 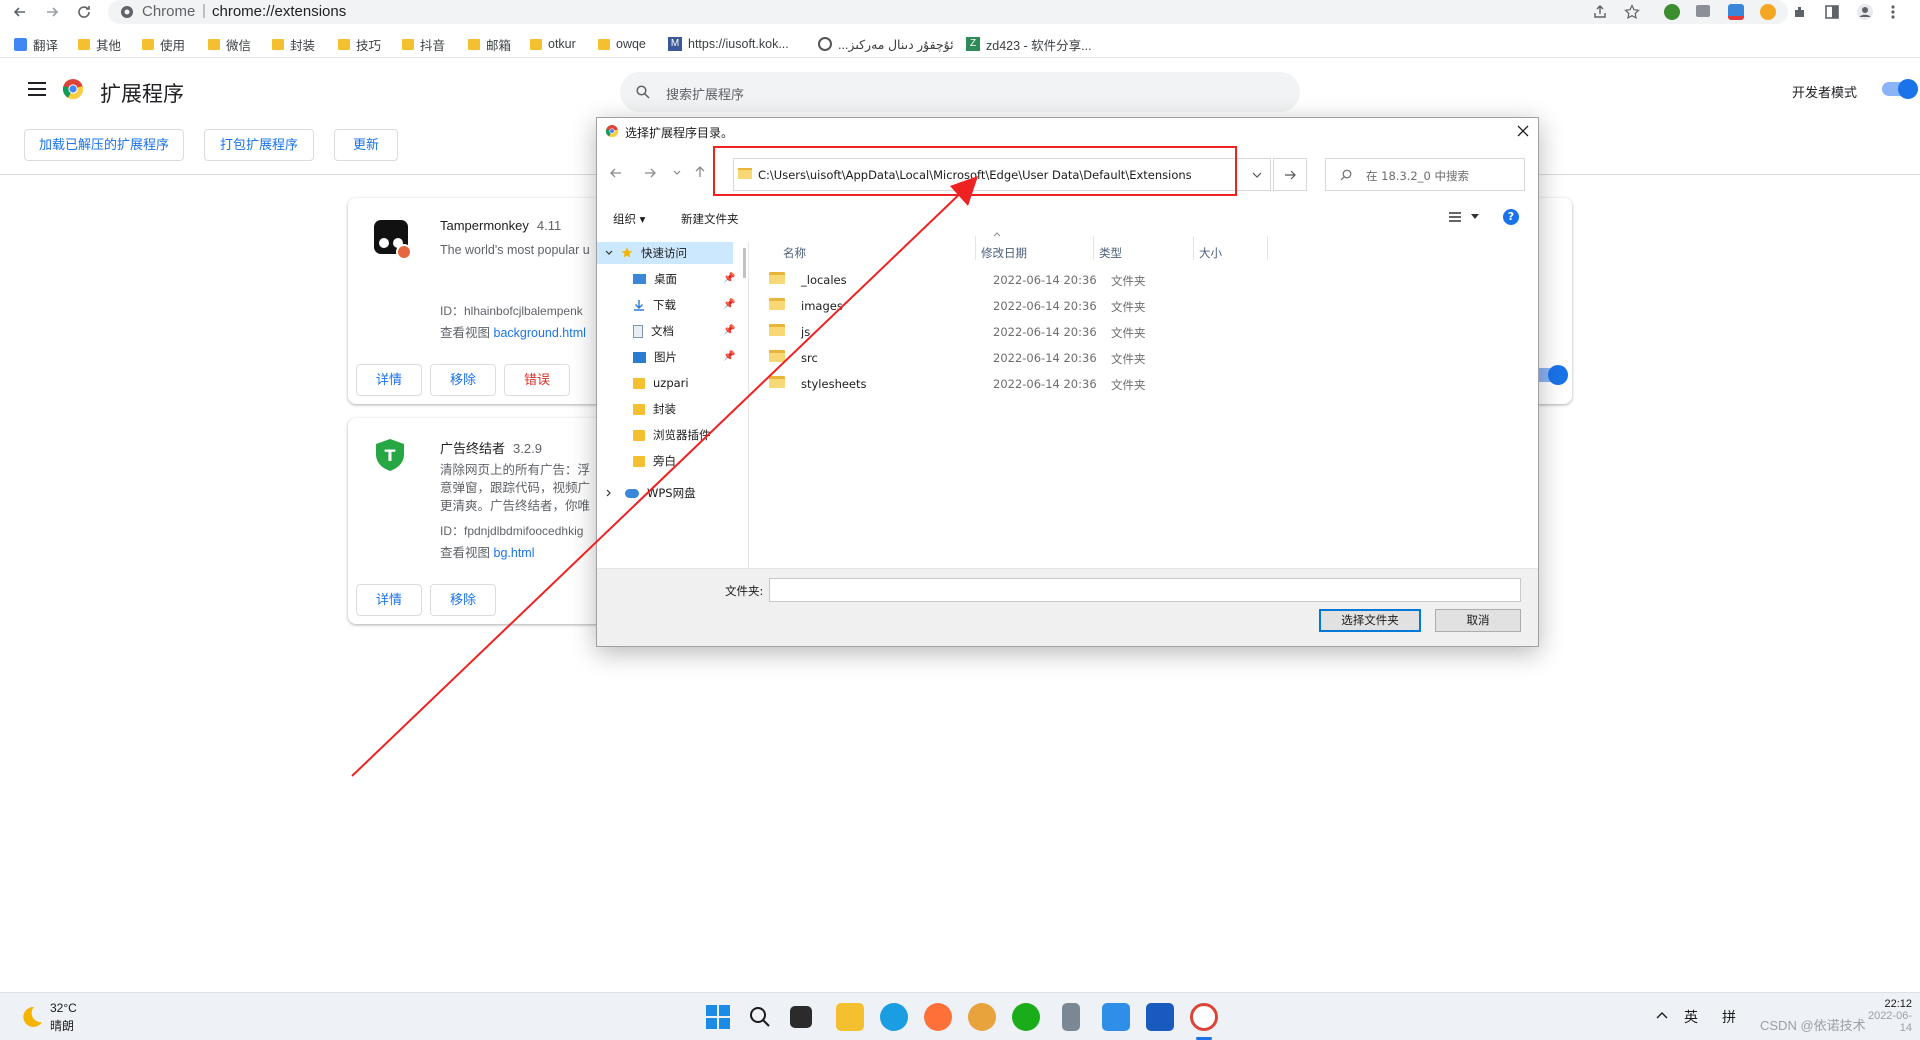 What do you see at coordinates (729, 330) in the screenshot?
I see `pin-icon: 📌` at bounding box center [729, 330].